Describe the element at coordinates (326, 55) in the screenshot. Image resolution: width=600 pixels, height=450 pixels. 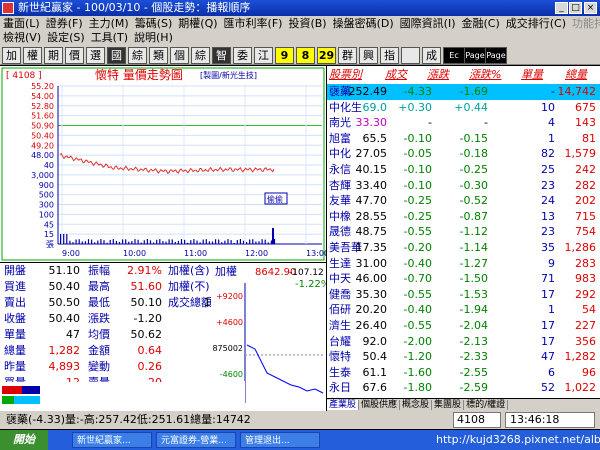
I see `toolbar-button: 29` at that location.